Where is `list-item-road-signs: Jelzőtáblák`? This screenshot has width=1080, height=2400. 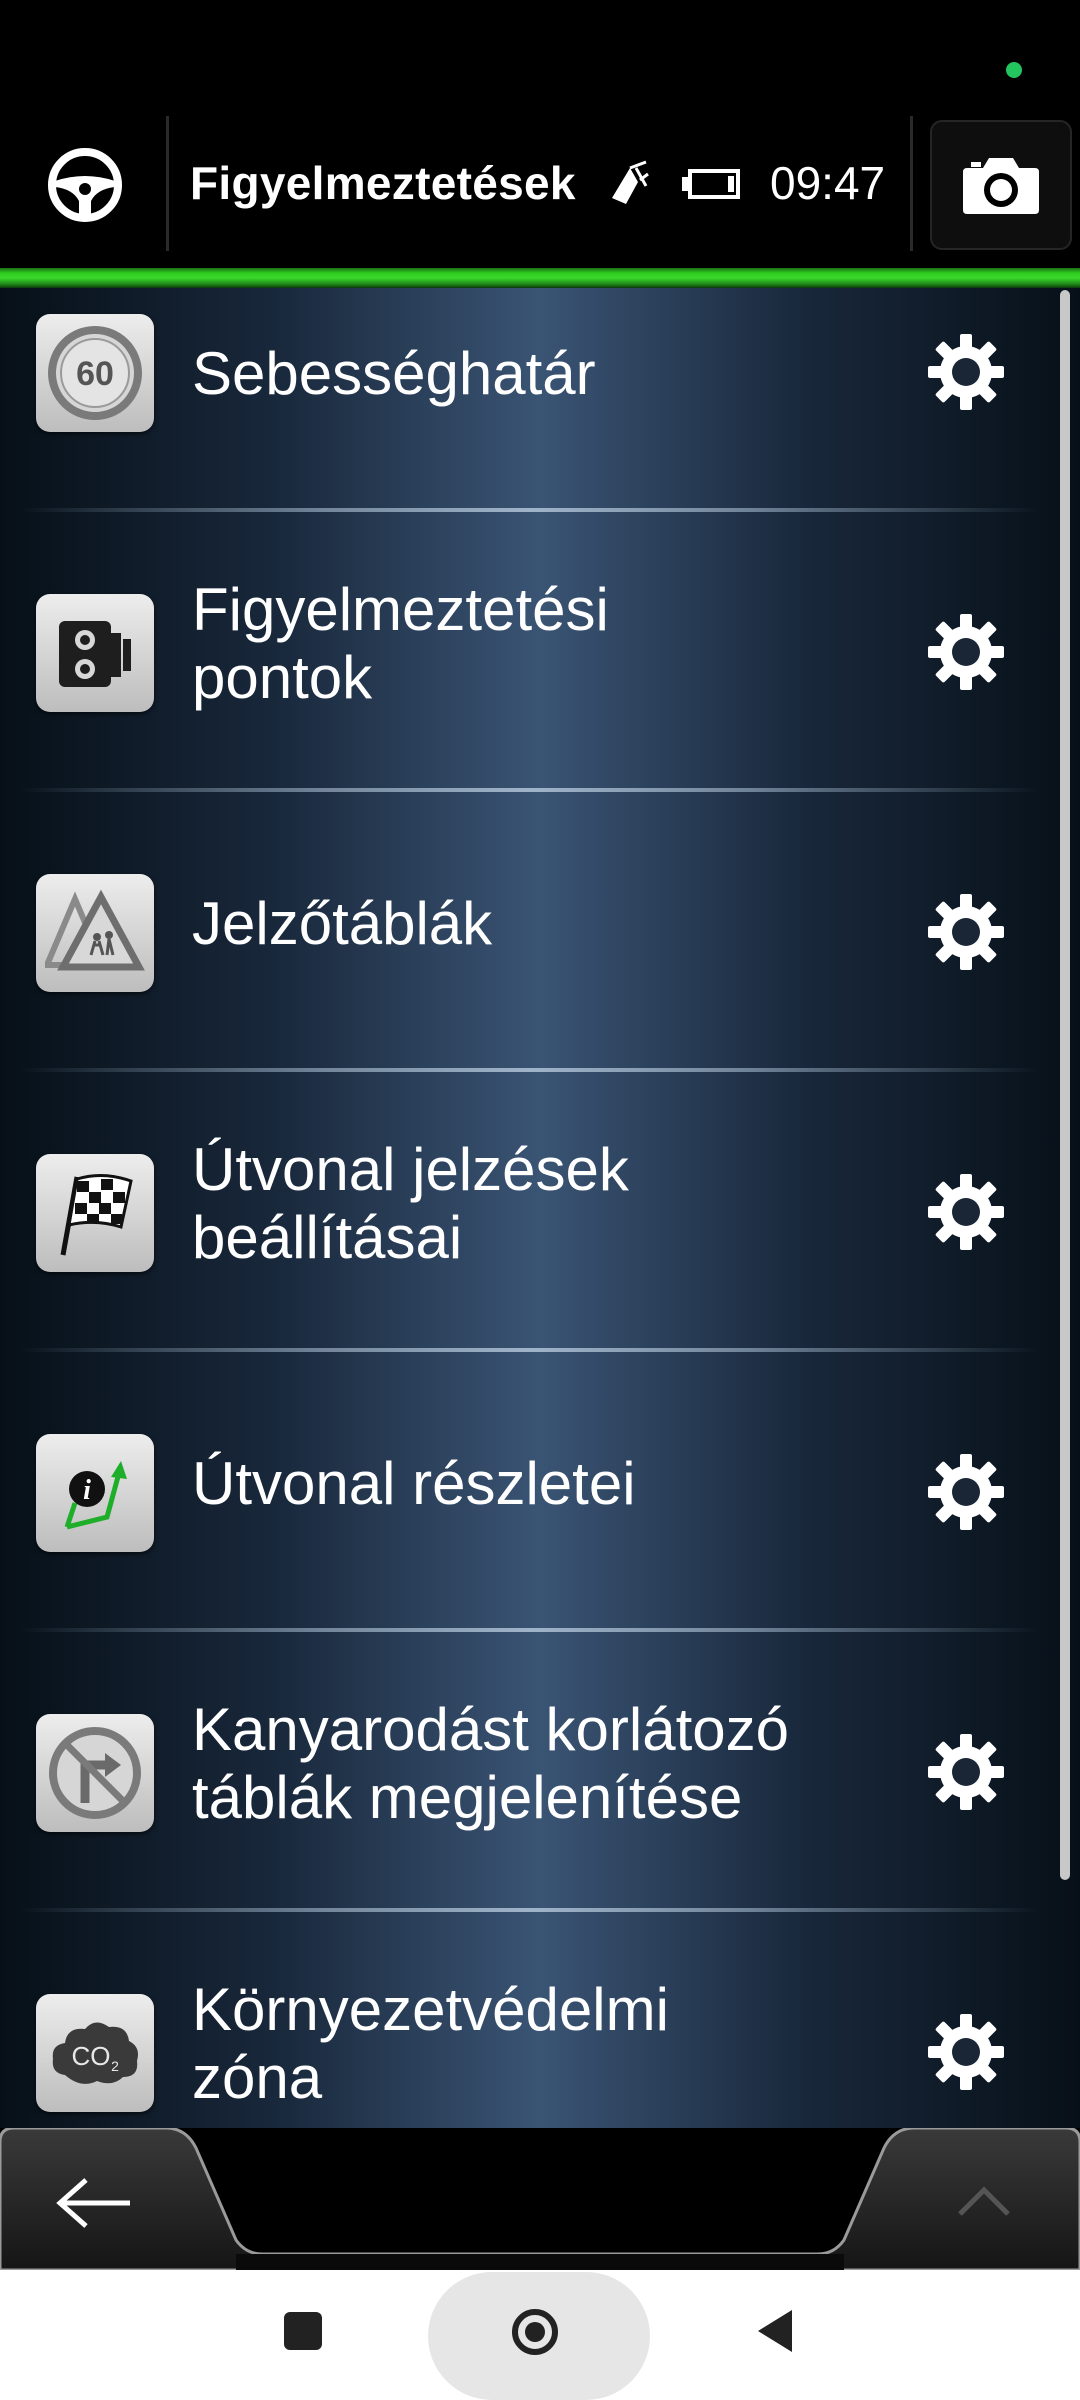
list-item-road-signs: Jelzőtáblák is located at coordinates (530, 916).